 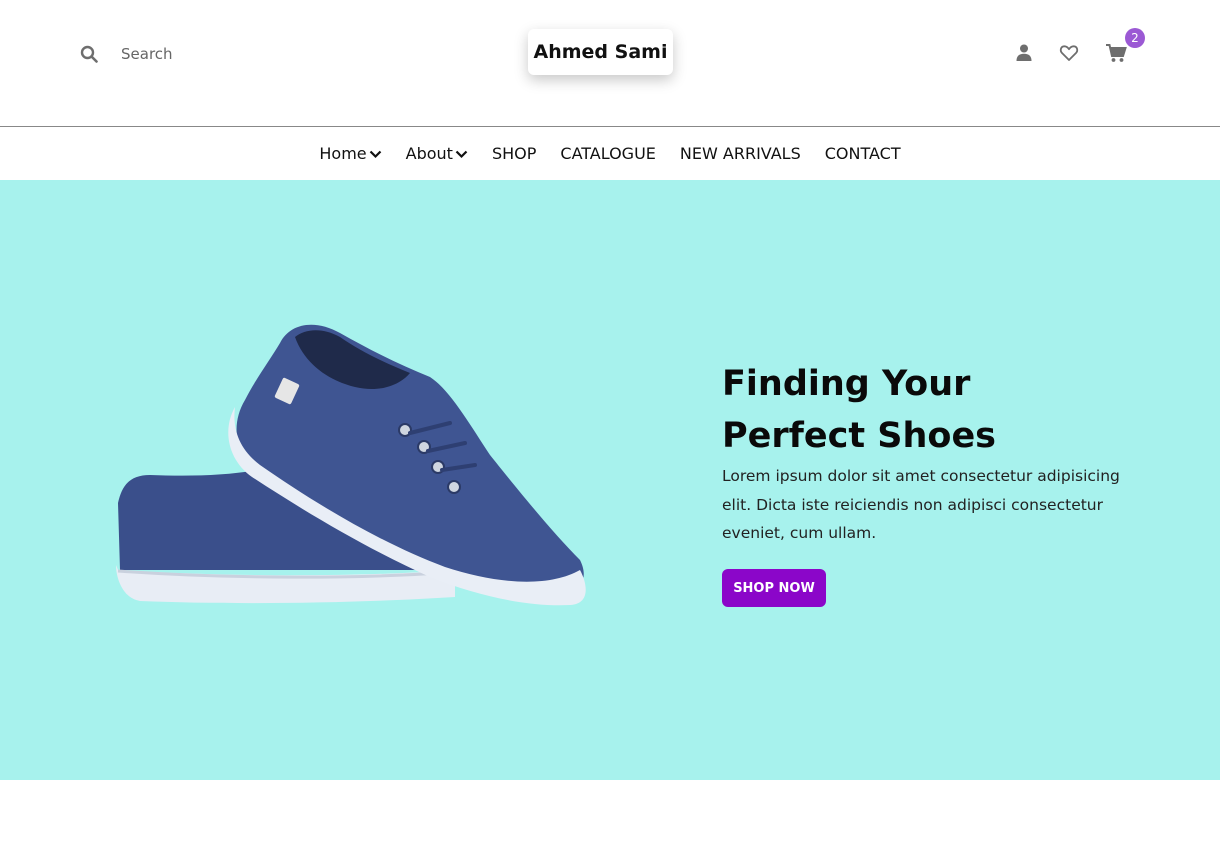 What do you see at coordinates (1069, 53) in the screenshot?
I see `heart-icon` at bounding box center [1069, 53].